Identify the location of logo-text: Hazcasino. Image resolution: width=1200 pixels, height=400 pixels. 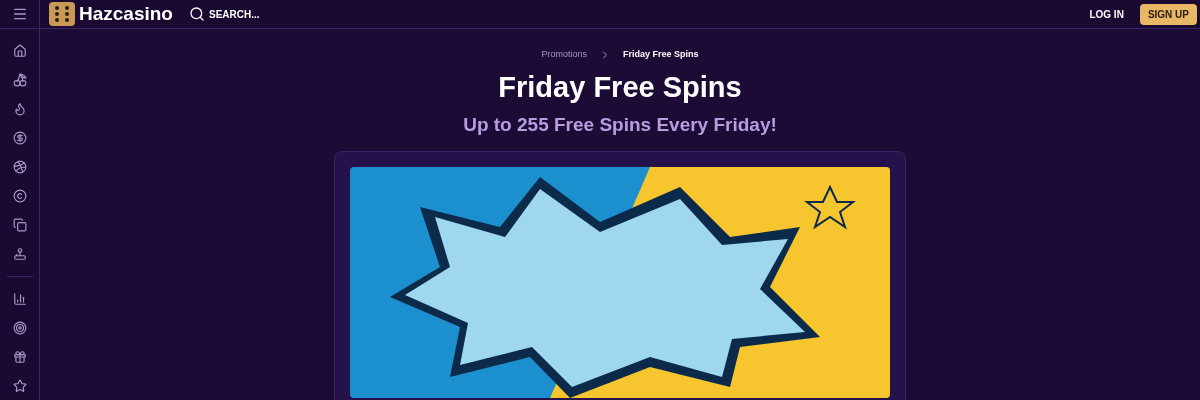
(126, 14).